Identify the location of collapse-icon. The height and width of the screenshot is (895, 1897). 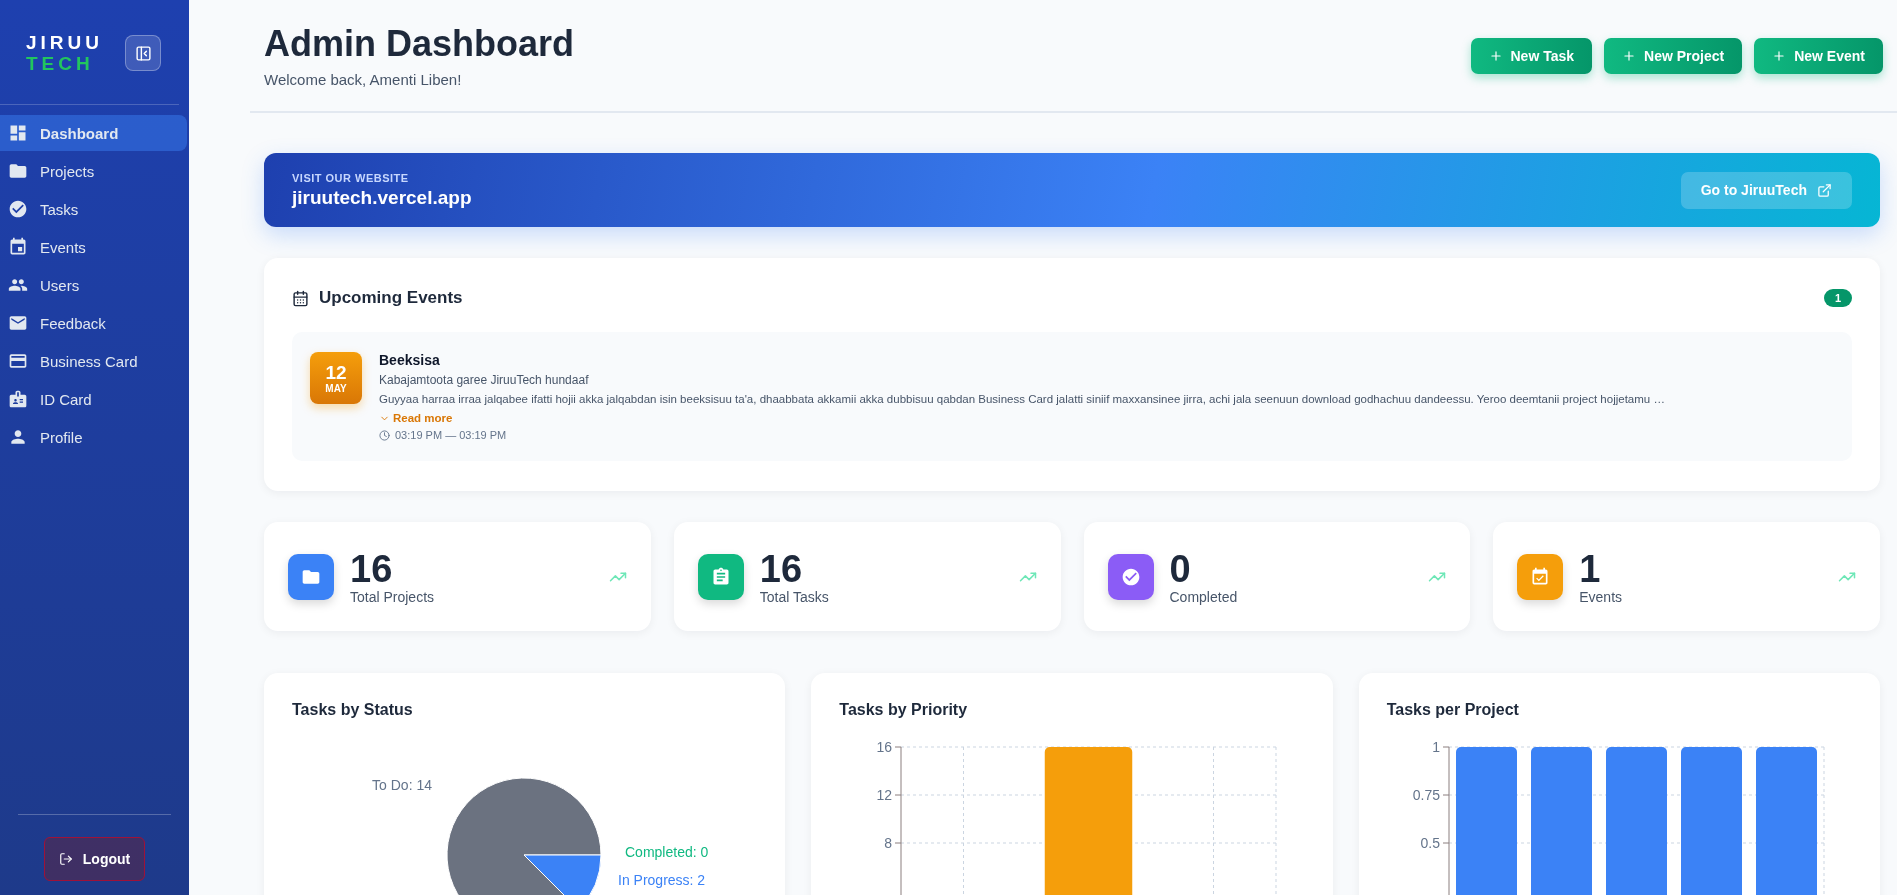
(143, 53).